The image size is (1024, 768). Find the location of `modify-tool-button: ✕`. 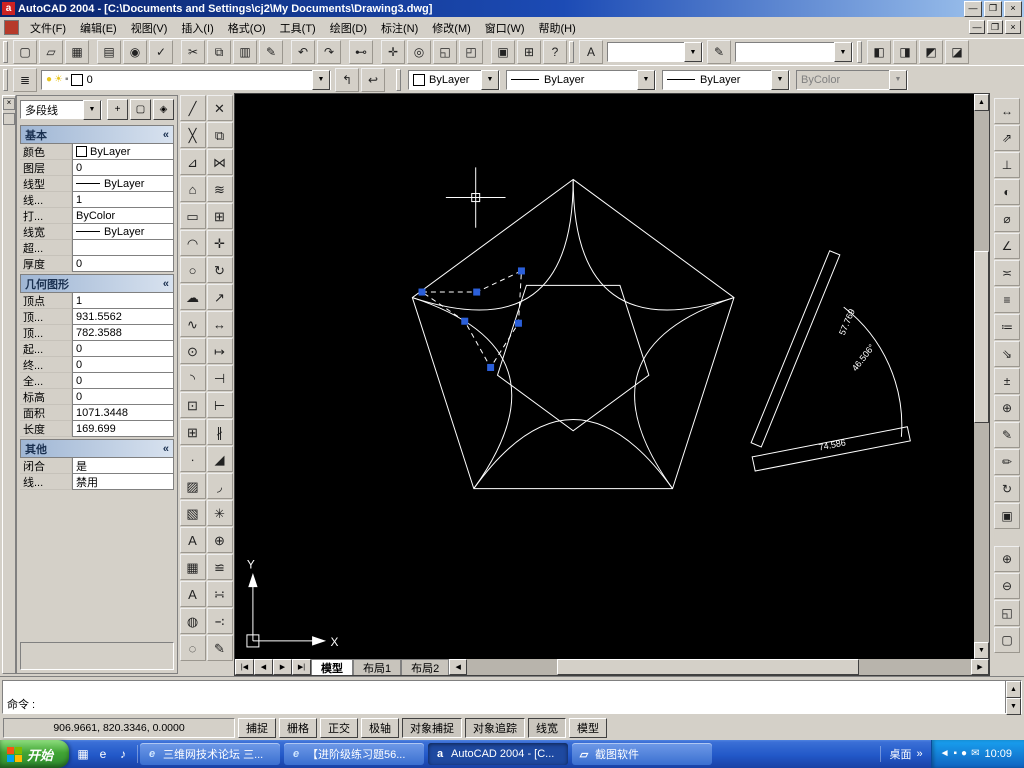

modify-tool-button: ✕ is located at coordinates (219, 108).